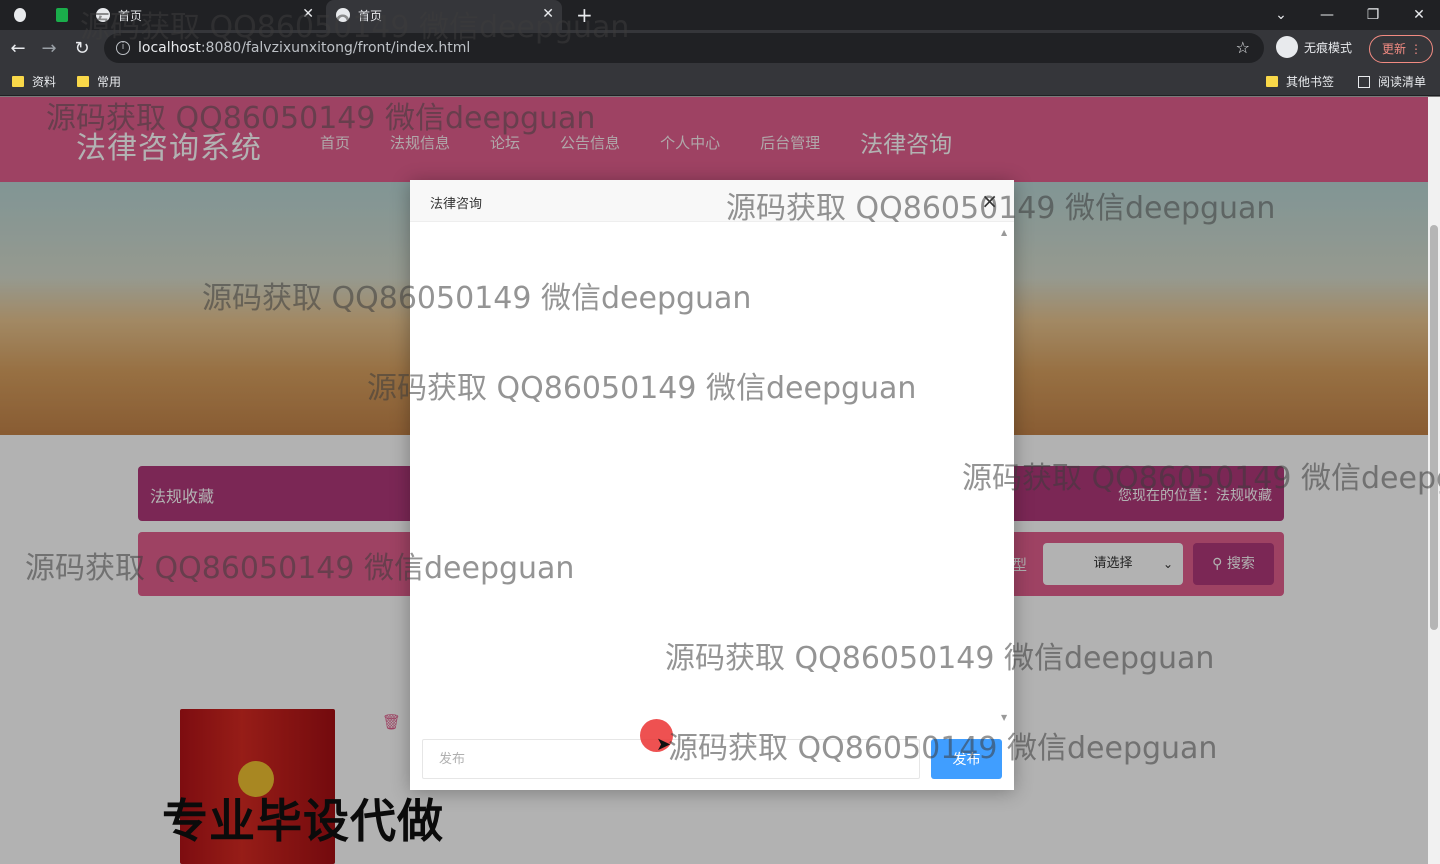 This screenshot has width=1440, height=864. I want to click on bookmark-label: 资料, so click(44, 82).